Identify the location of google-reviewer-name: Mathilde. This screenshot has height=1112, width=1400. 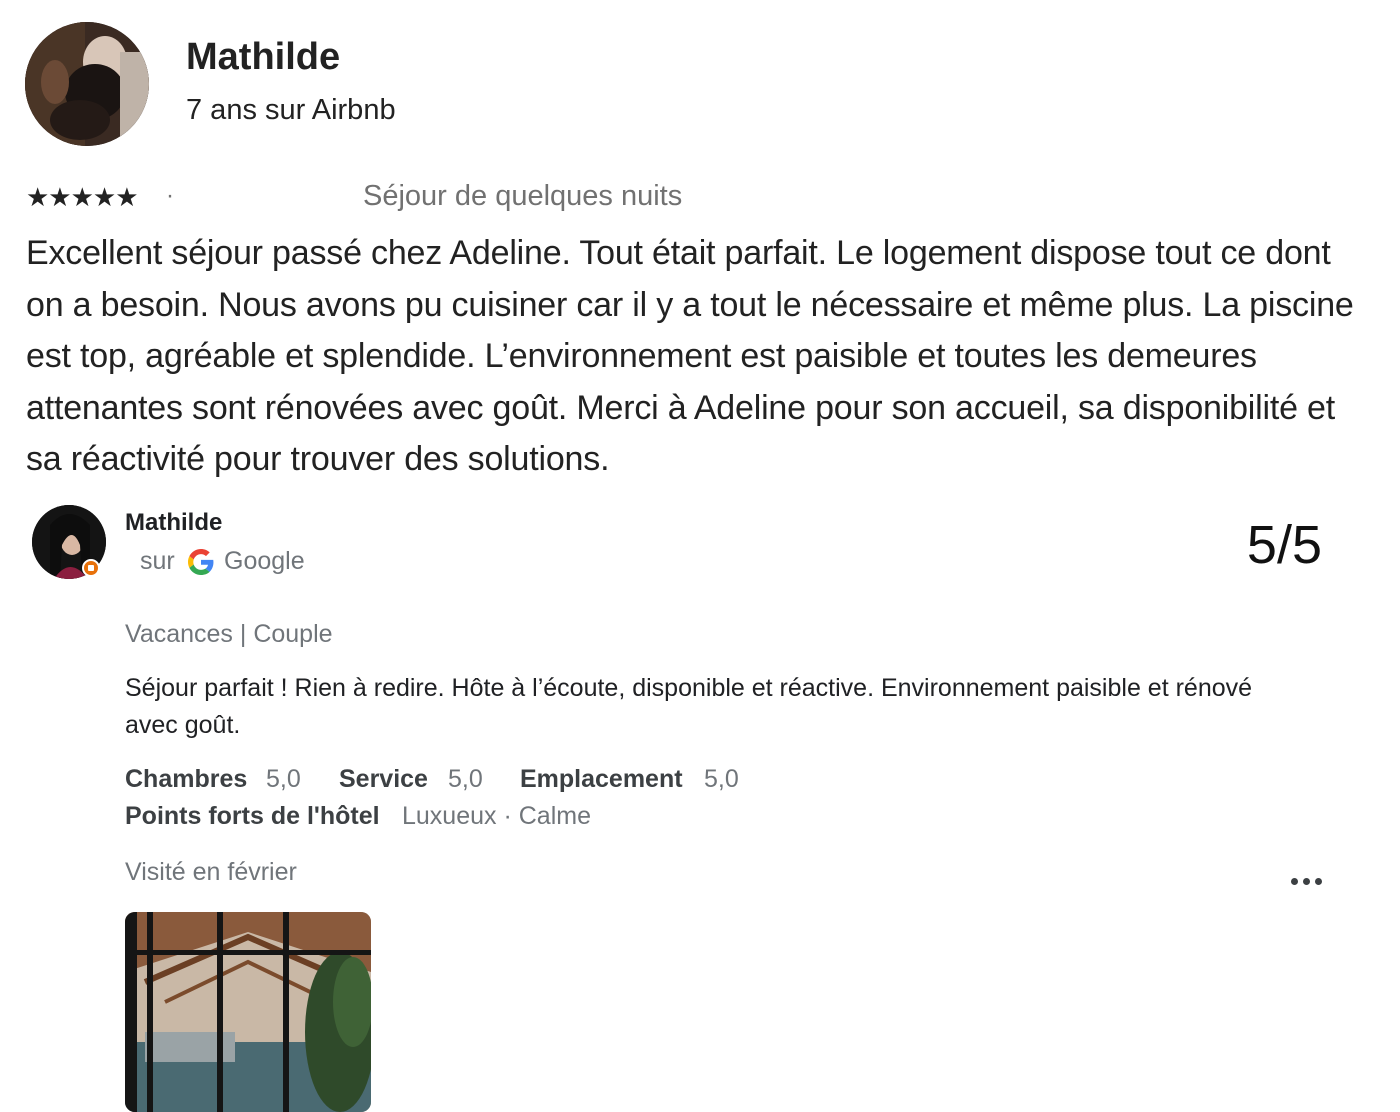
(173, 523).